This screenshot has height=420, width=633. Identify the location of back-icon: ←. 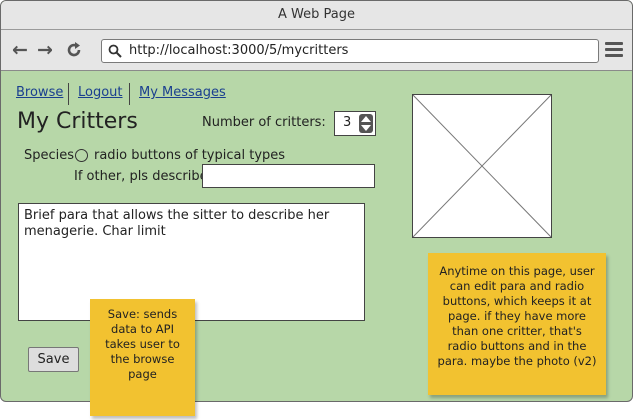
(20, 50).